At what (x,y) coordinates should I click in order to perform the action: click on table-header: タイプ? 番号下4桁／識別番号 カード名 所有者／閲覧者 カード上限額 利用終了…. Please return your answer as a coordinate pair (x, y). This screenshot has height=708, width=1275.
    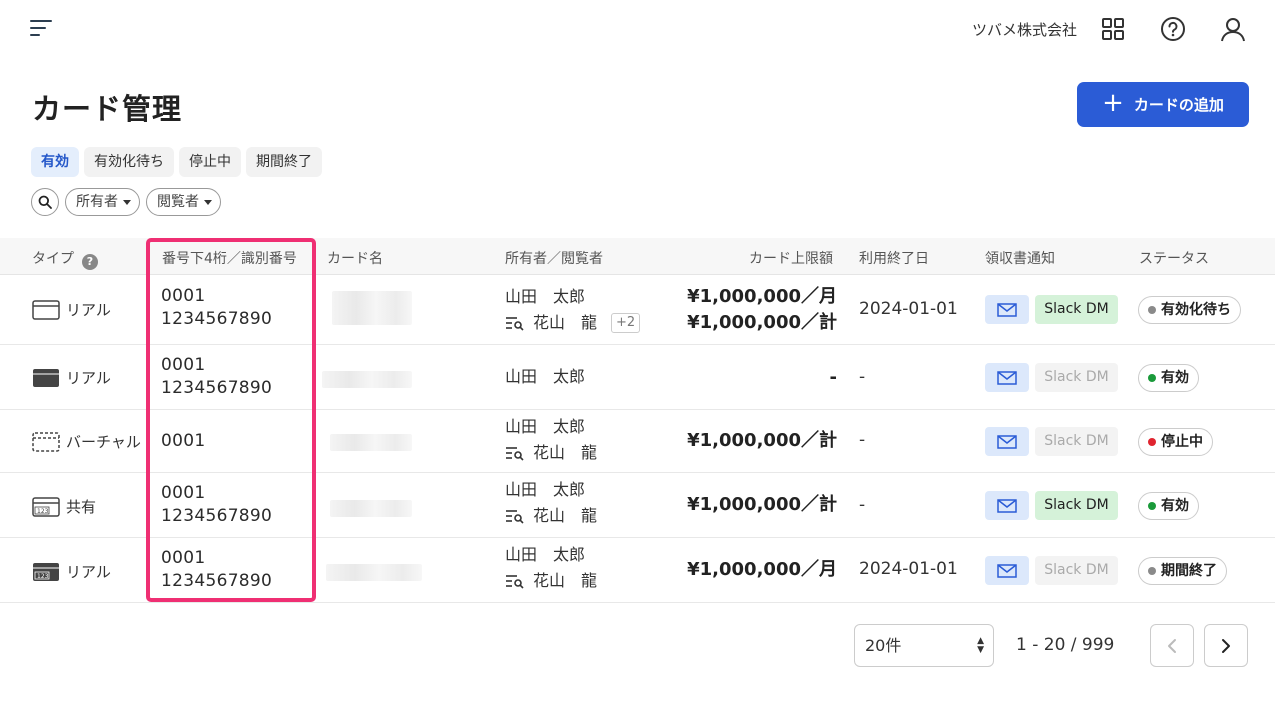
    Looking at the image, I should click on (637, 256).